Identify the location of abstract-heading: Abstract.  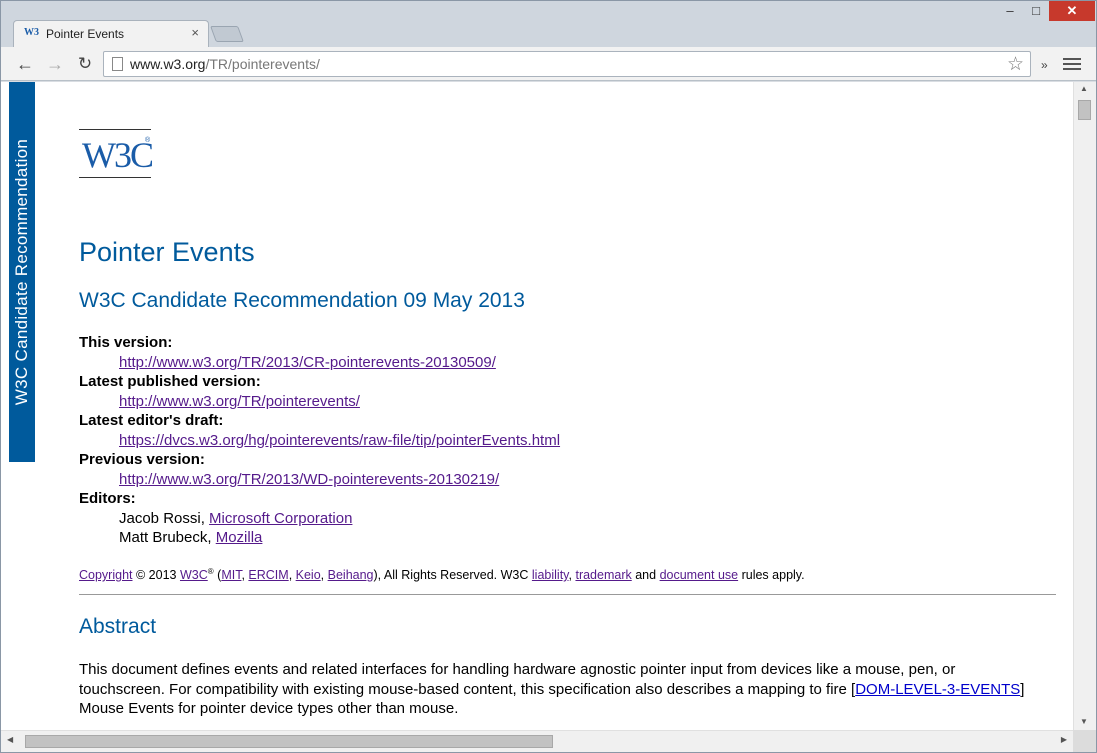
(118, 626).